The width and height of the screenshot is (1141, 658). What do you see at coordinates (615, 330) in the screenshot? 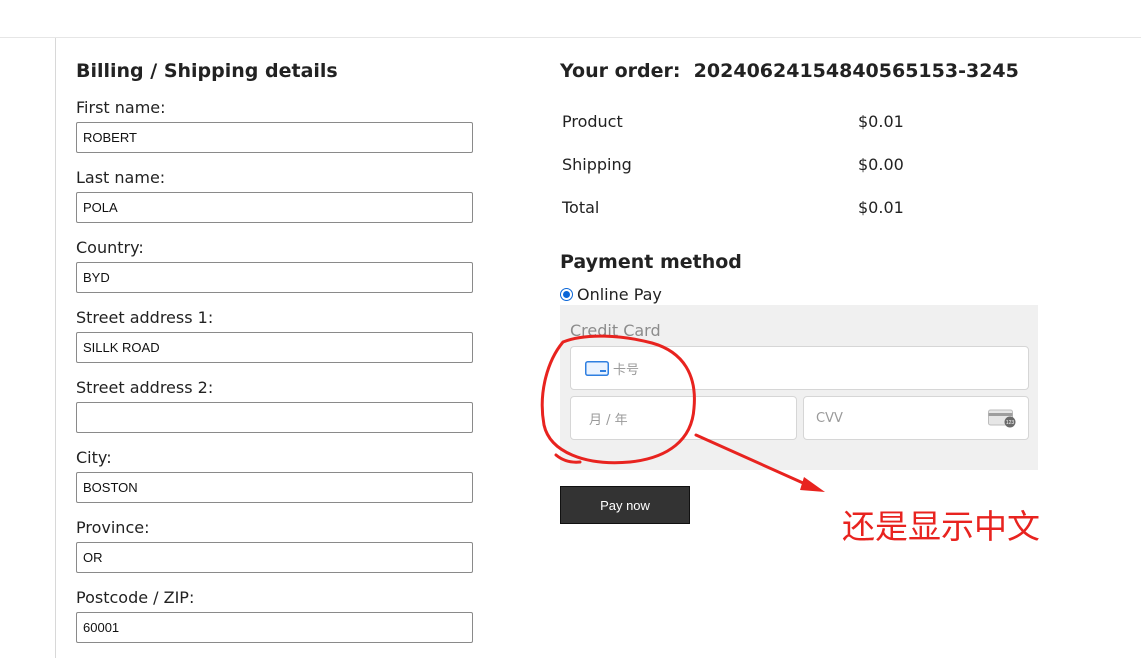
I see `credit-card-title: Credit Card` at bounding box center [615, 330].